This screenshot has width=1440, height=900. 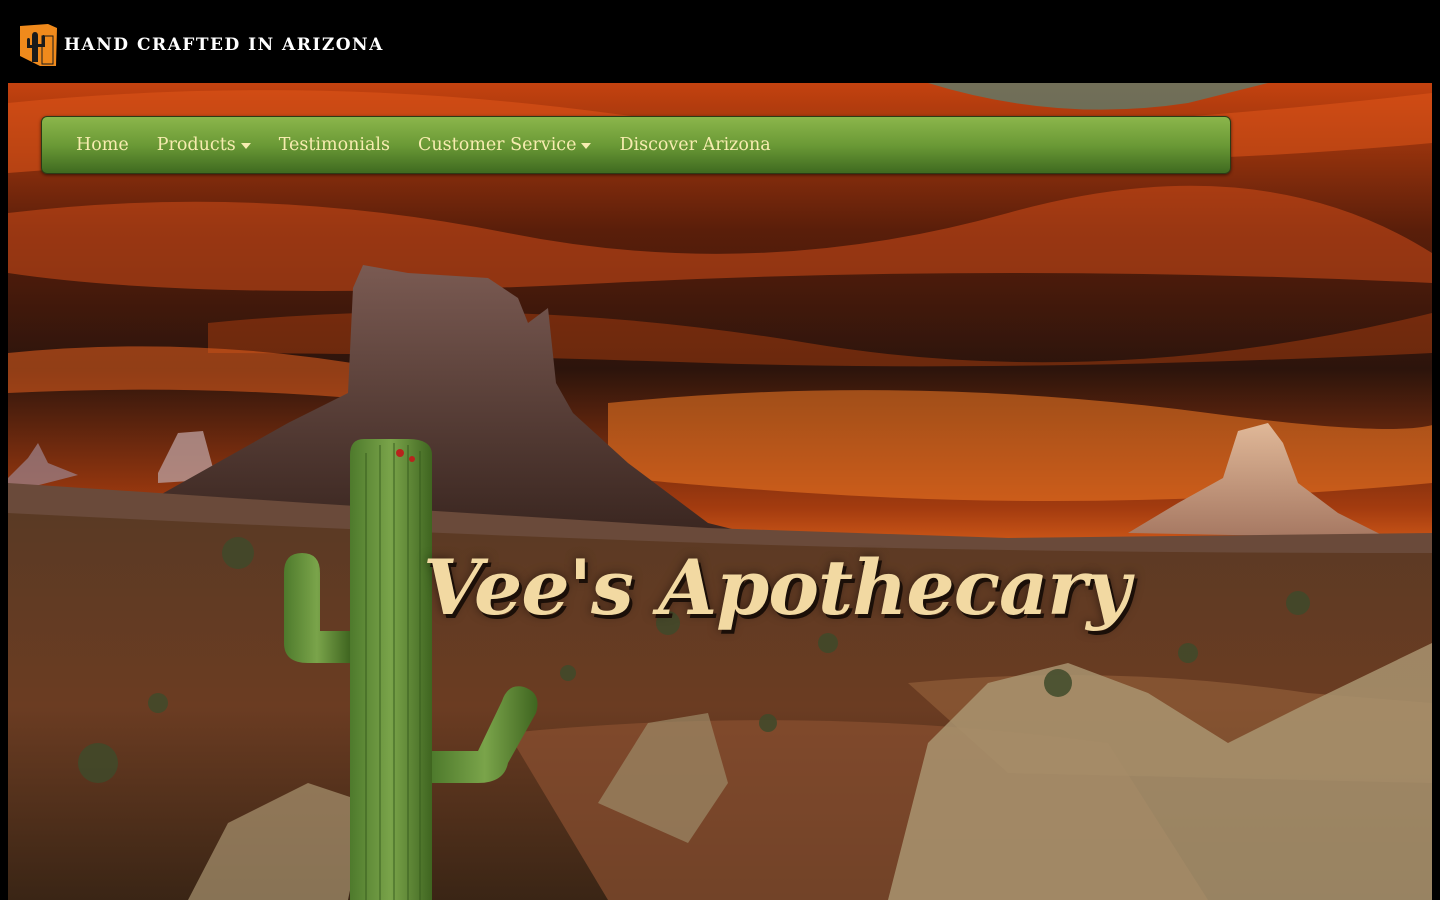 I want to click on nav-home: Home, so click(x=102, y=145).